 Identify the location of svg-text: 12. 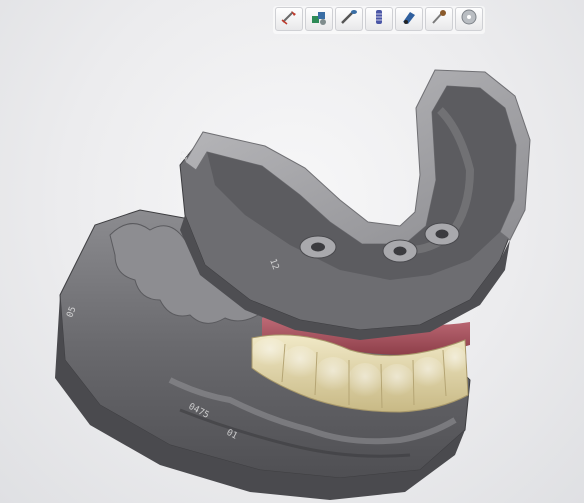
(185, 156).